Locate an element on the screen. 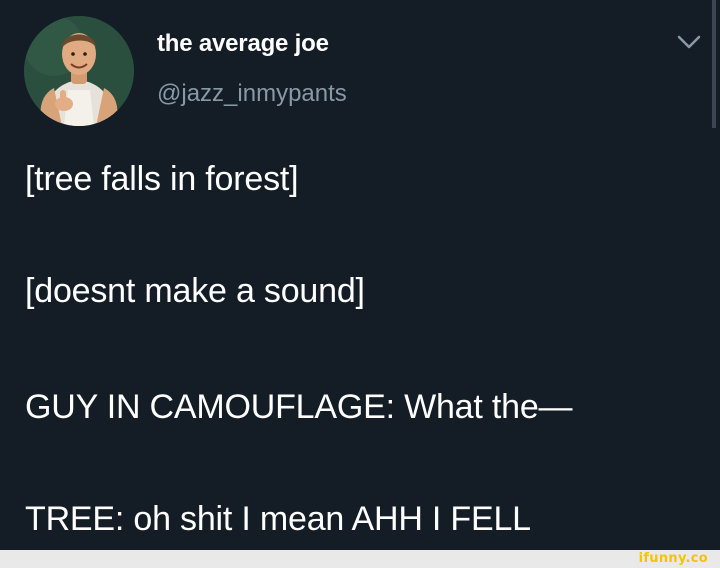  avatar is located at coordinates (79, 71).